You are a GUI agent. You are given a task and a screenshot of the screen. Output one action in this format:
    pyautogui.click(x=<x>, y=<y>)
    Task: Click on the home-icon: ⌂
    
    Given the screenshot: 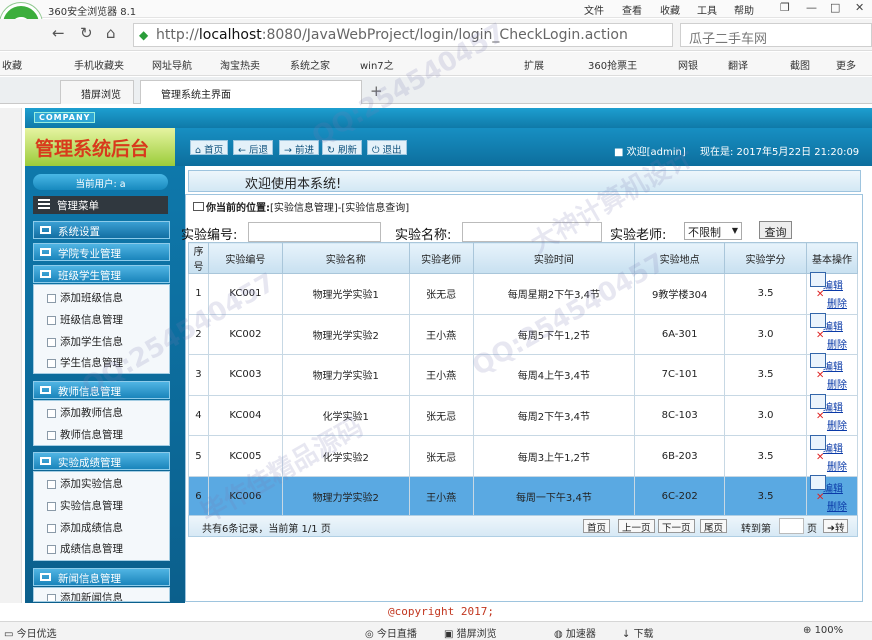 What is the action you would take?
    pyautogui.click(x=111, y=33)
    